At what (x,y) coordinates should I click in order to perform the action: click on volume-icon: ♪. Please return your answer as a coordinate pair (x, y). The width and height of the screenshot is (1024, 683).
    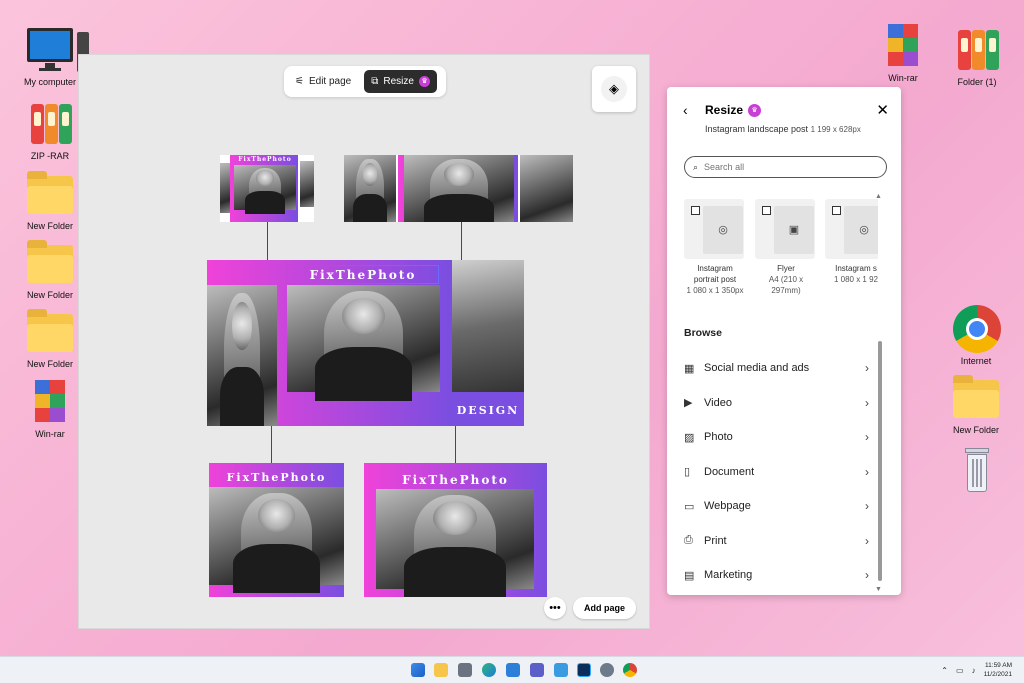
    Looking at the image, I should click on (974, 670).